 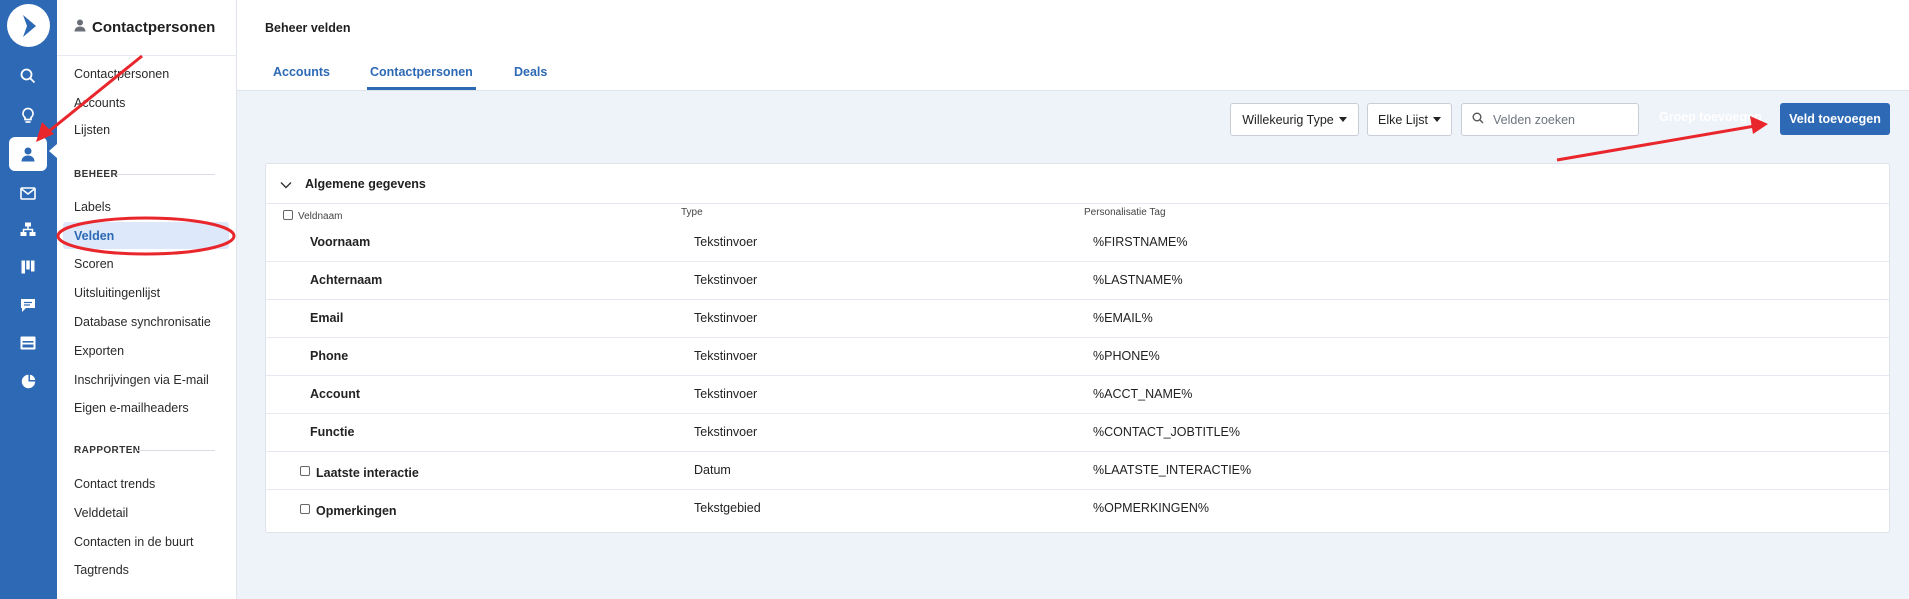 I want to click on active-tab-indicator, so click(x=421, y=88).